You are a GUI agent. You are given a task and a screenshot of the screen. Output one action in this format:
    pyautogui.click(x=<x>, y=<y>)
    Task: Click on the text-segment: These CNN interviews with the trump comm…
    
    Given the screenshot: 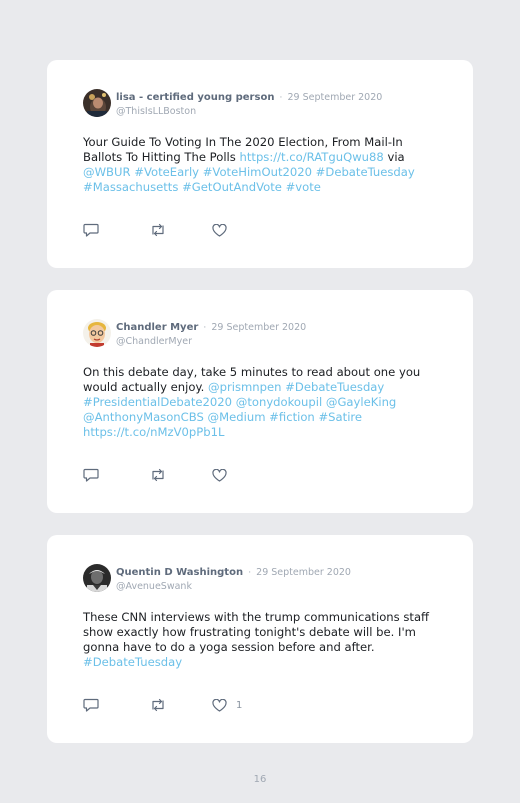 What is the action you would take?
    pyautogui.click(x=256, y=632)
    